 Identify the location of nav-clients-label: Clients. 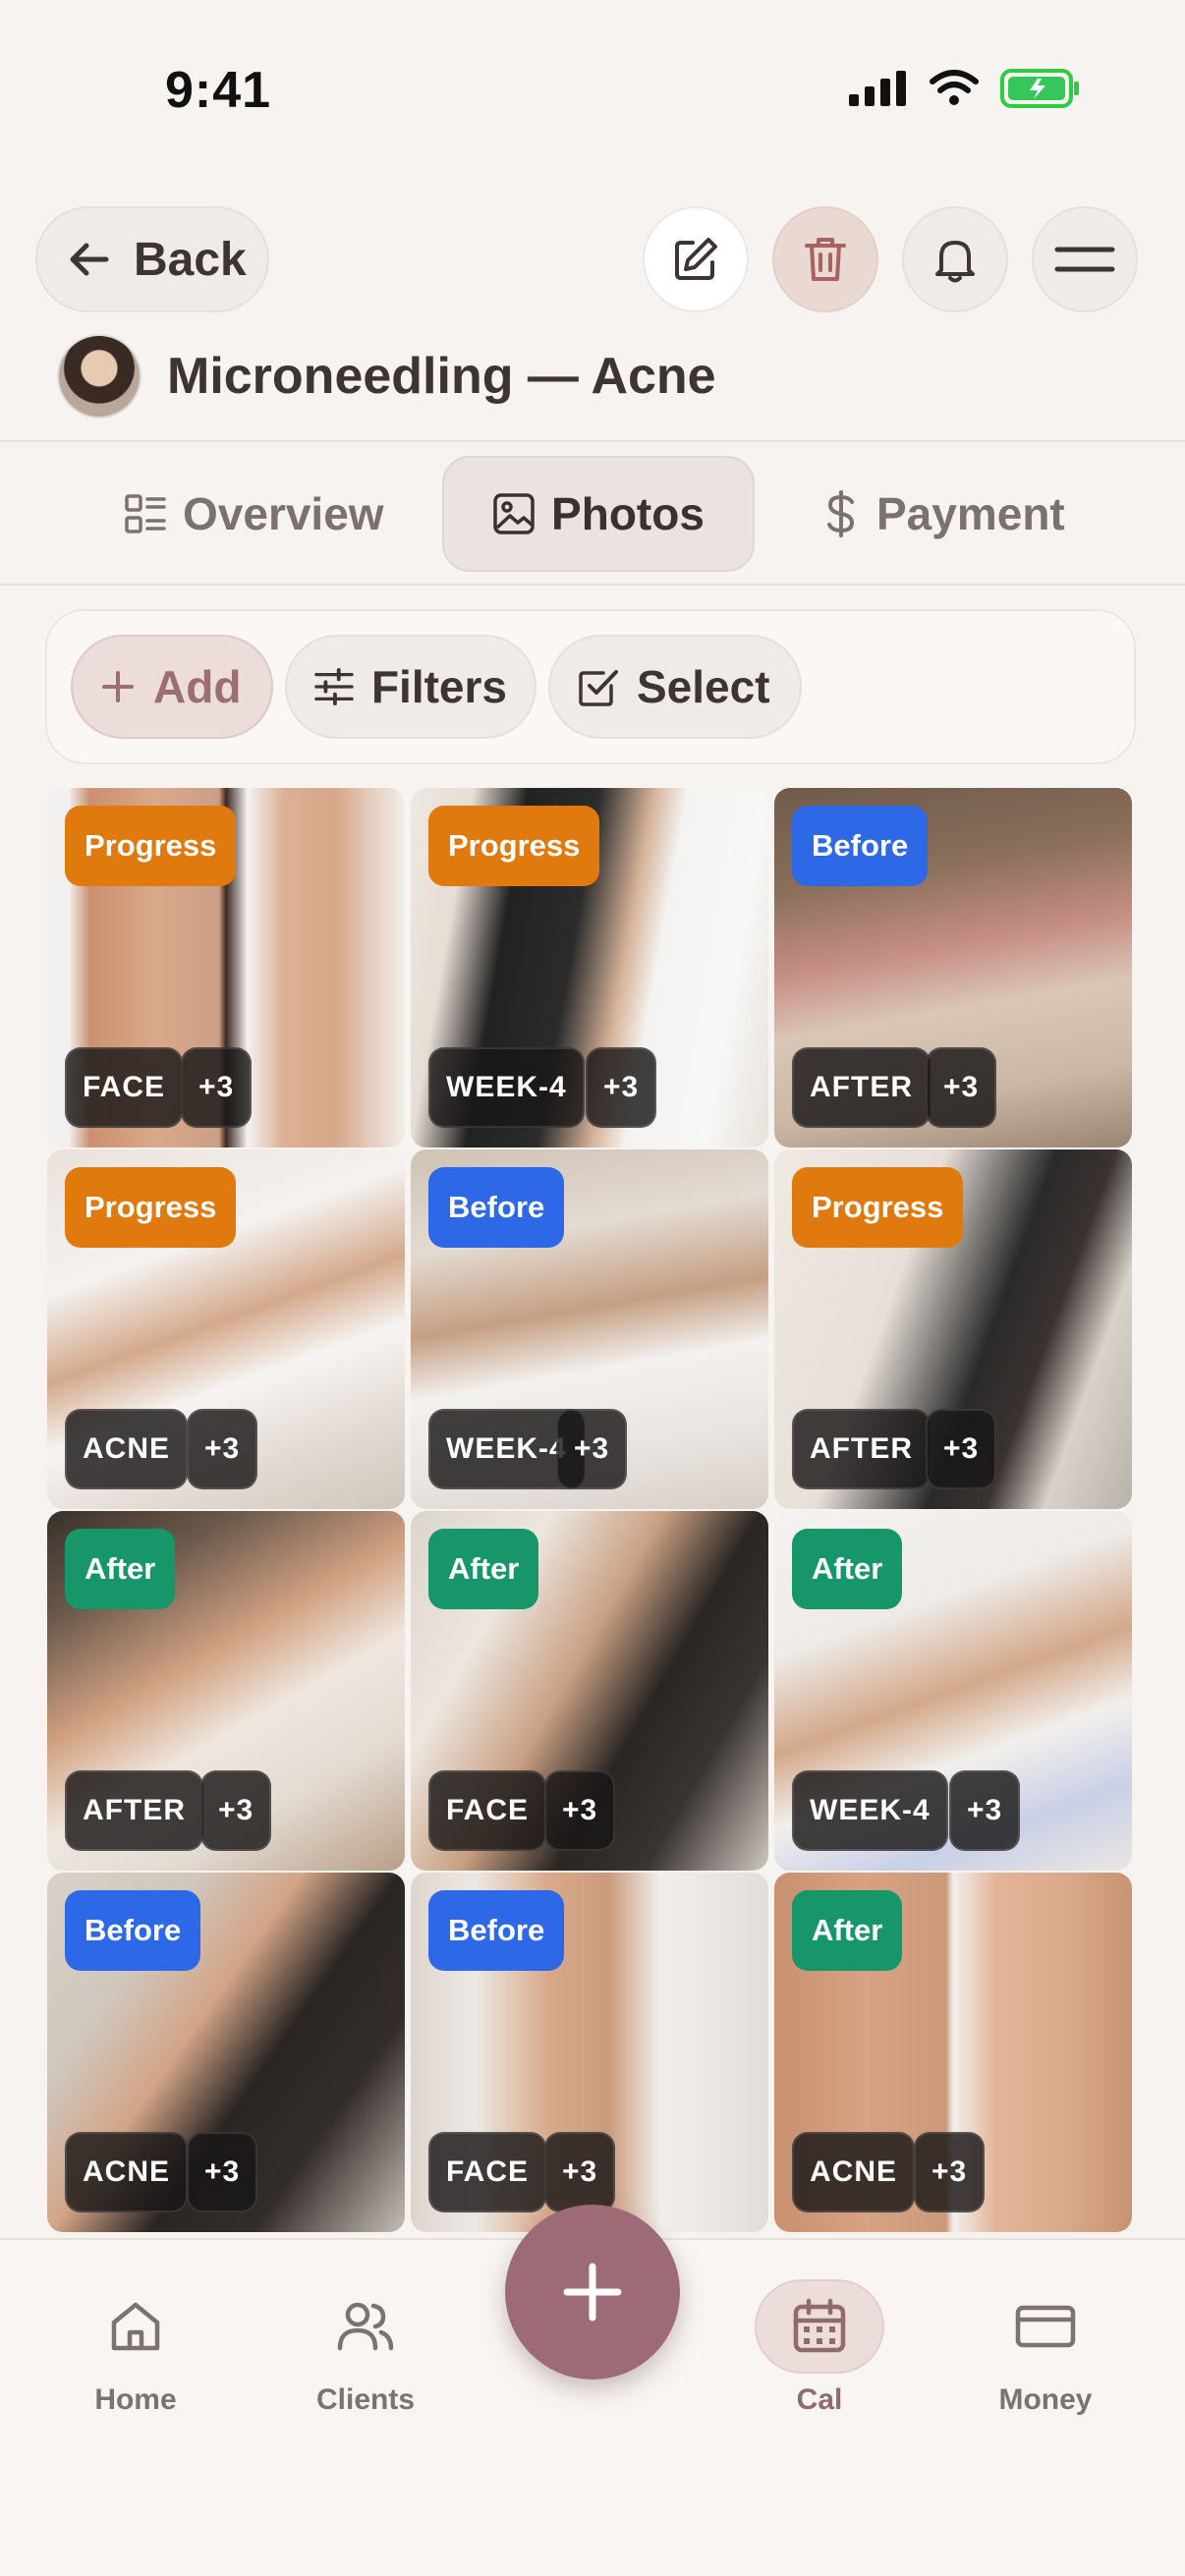
(366, 2399).